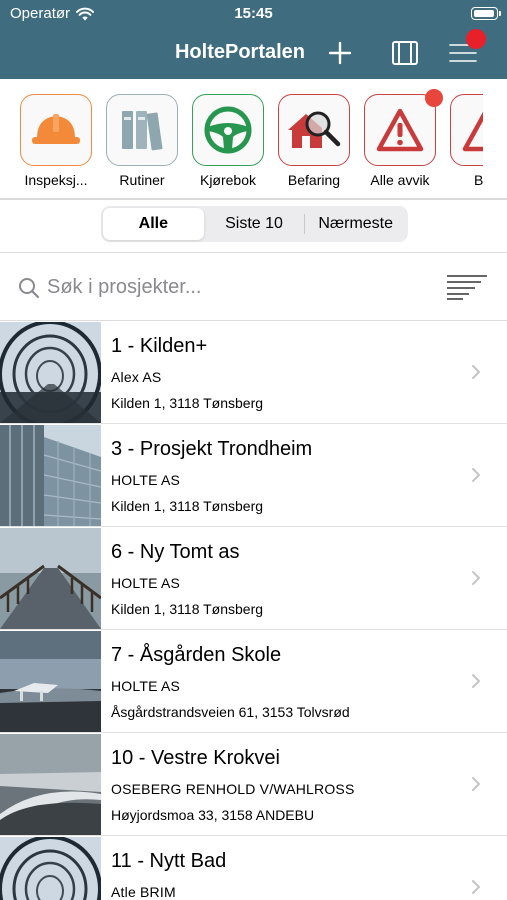 The width and height of the screenshot is (507, 900). Describe the element at coordinates (227, 287) in the screenshot. I see `search-input` at that location.